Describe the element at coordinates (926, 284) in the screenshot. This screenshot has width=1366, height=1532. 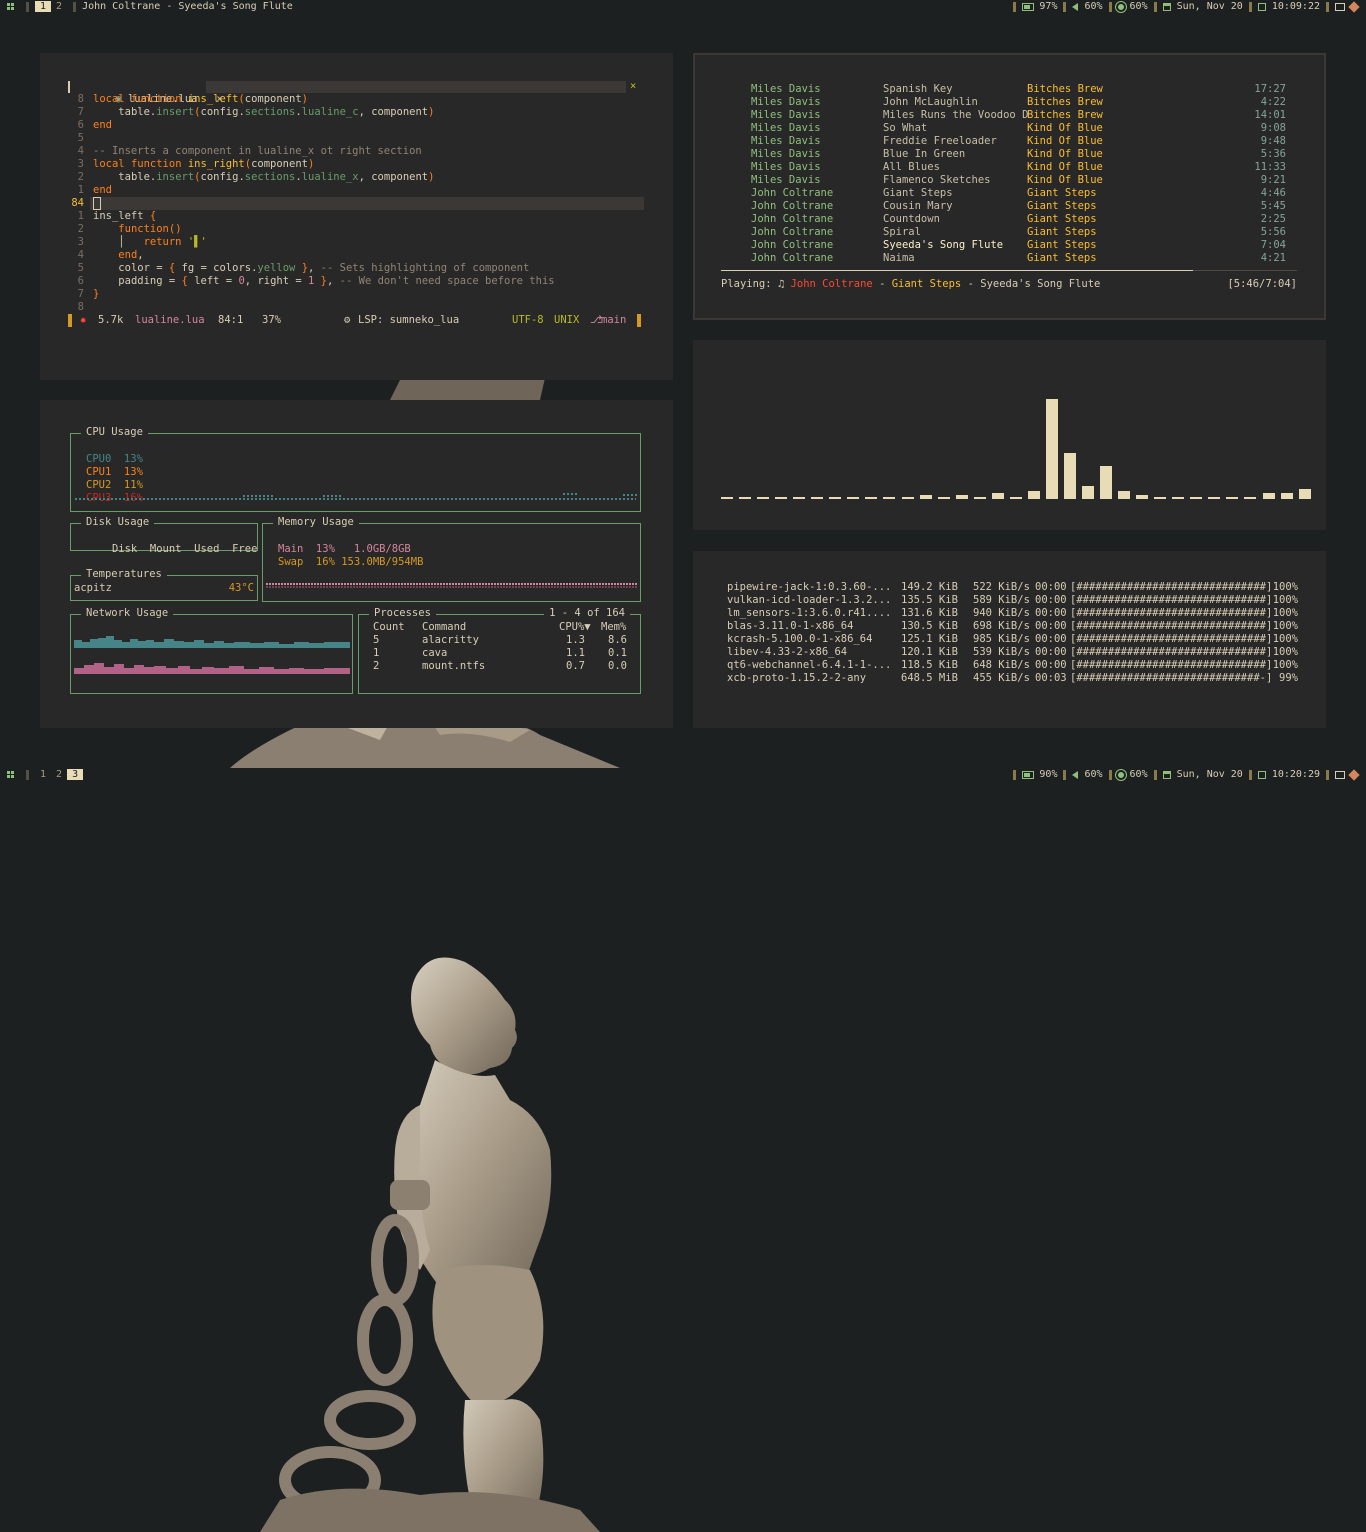
I see `now-playing-album: Giant Steps` at that location.